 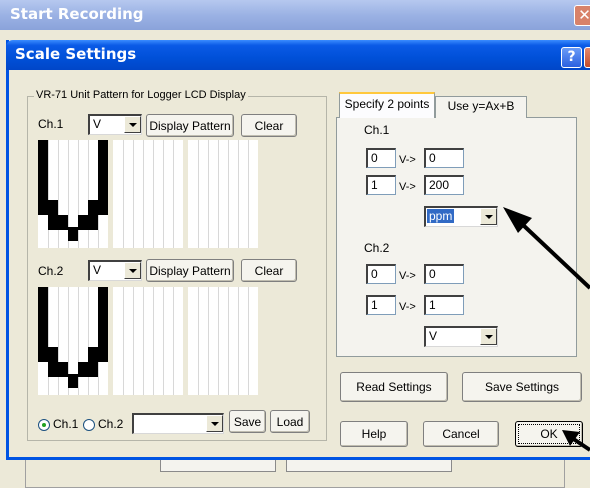 What do you see at coordinates (580, 444) in the screenshot?
I see `annotation-arrow-ok-shaft` at bounding box center [580, 444].